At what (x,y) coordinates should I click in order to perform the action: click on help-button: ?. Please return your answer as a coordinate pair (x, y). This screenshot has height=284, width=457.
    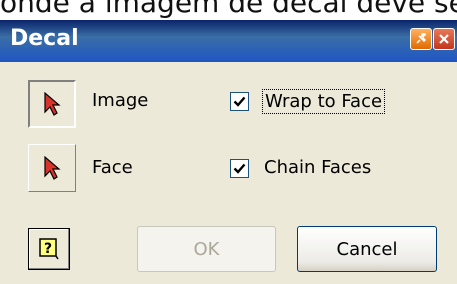
    Looking at the image, I should click on (49, 249).